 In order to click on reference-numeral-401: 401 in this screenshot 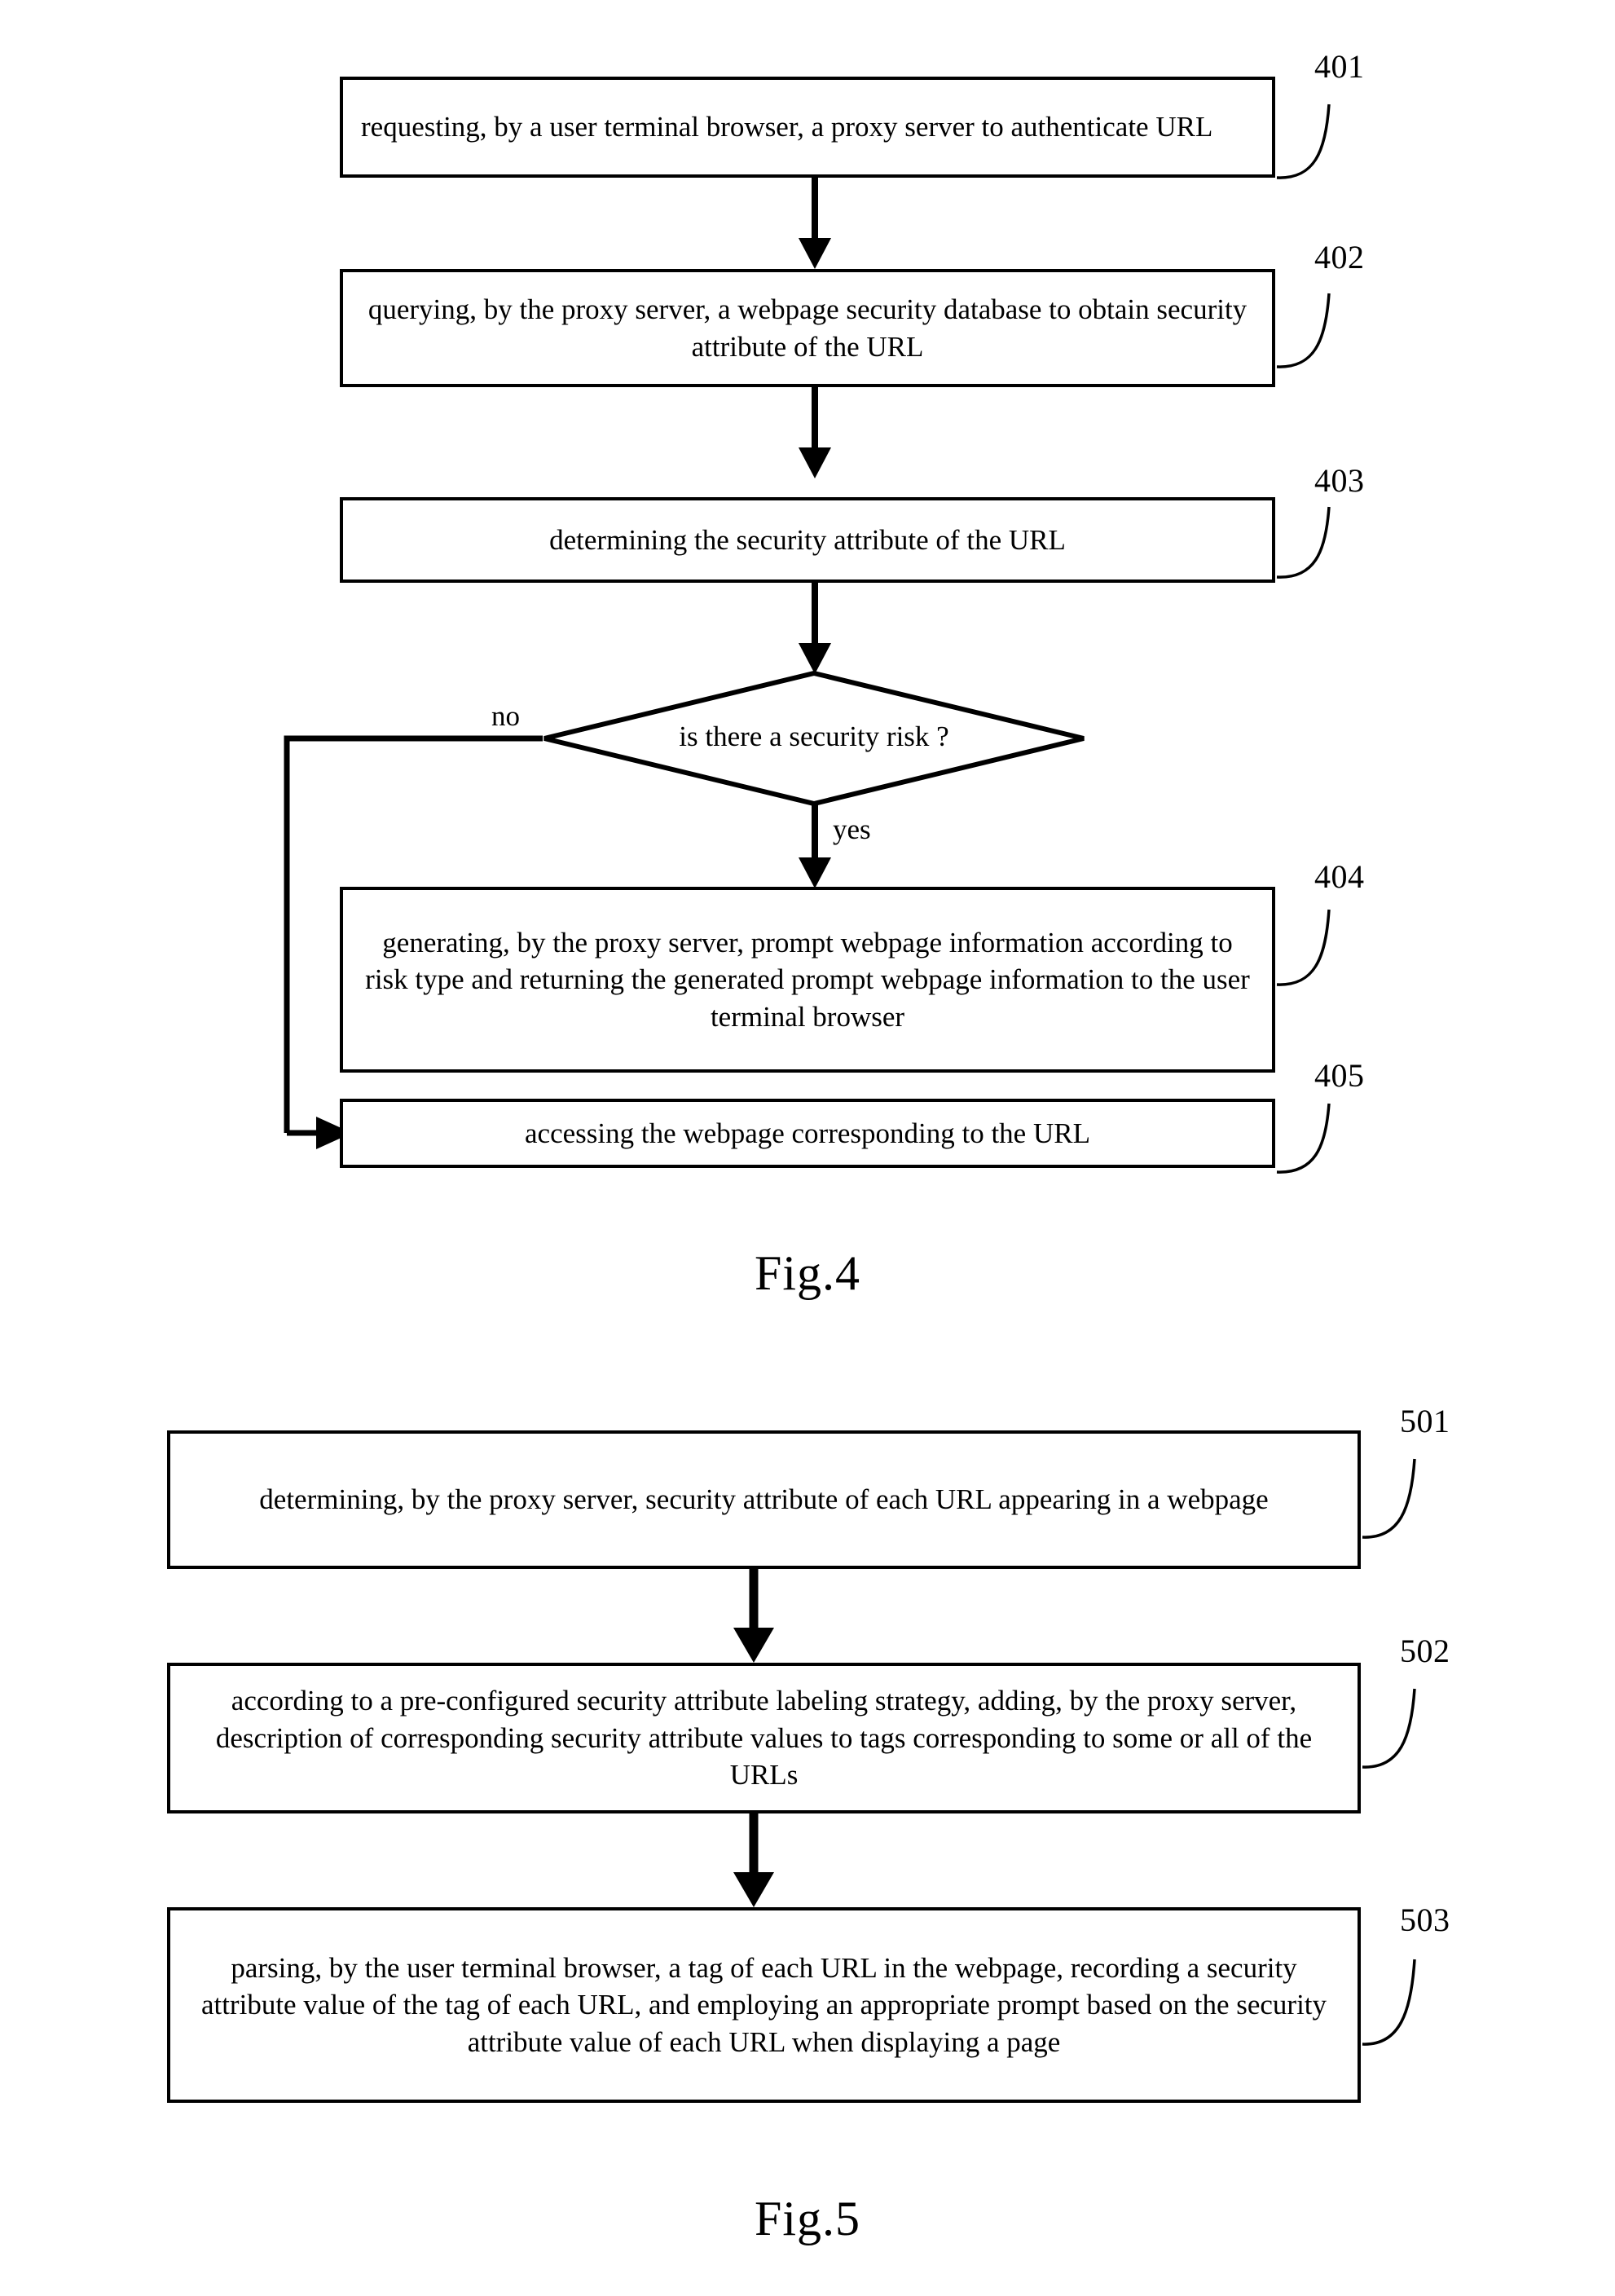, I will do `click(1339, 66)`.